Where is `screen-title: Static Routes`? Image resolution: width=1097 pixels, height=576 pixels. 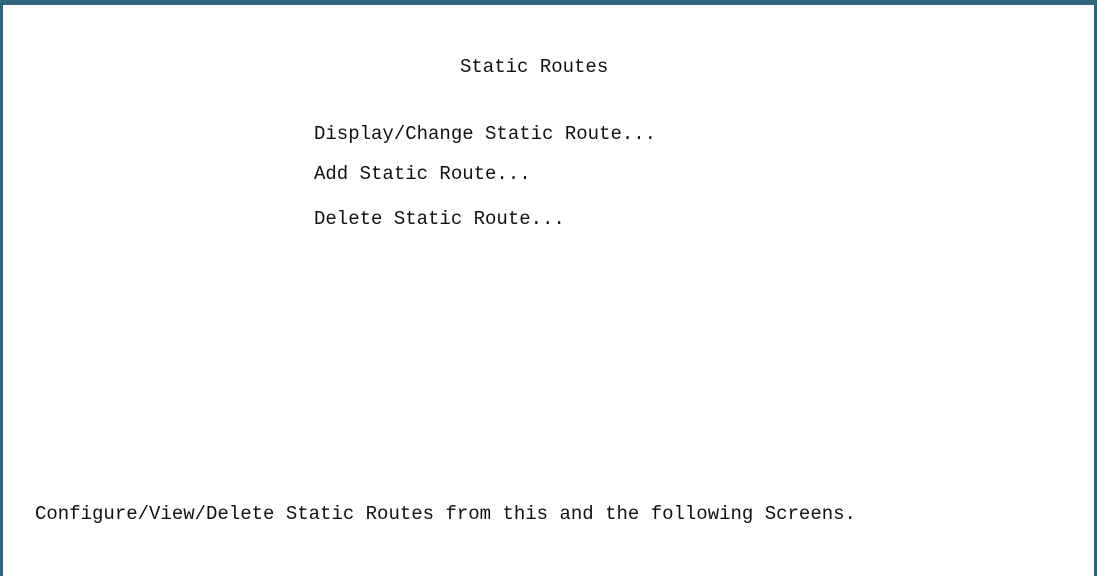
screen-title: Static Routes is located at coordinates (534, 67).